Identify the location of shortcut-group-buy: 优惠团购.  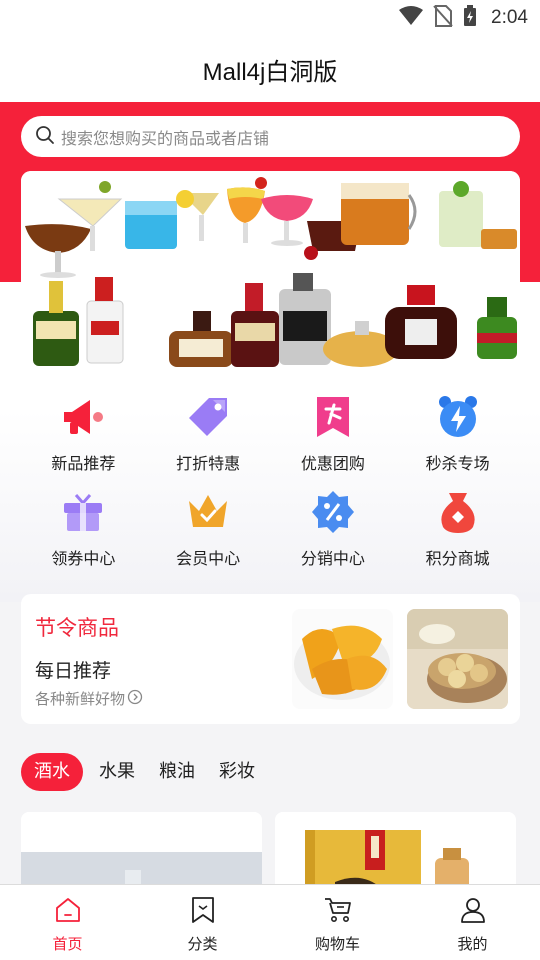
(333, 435).